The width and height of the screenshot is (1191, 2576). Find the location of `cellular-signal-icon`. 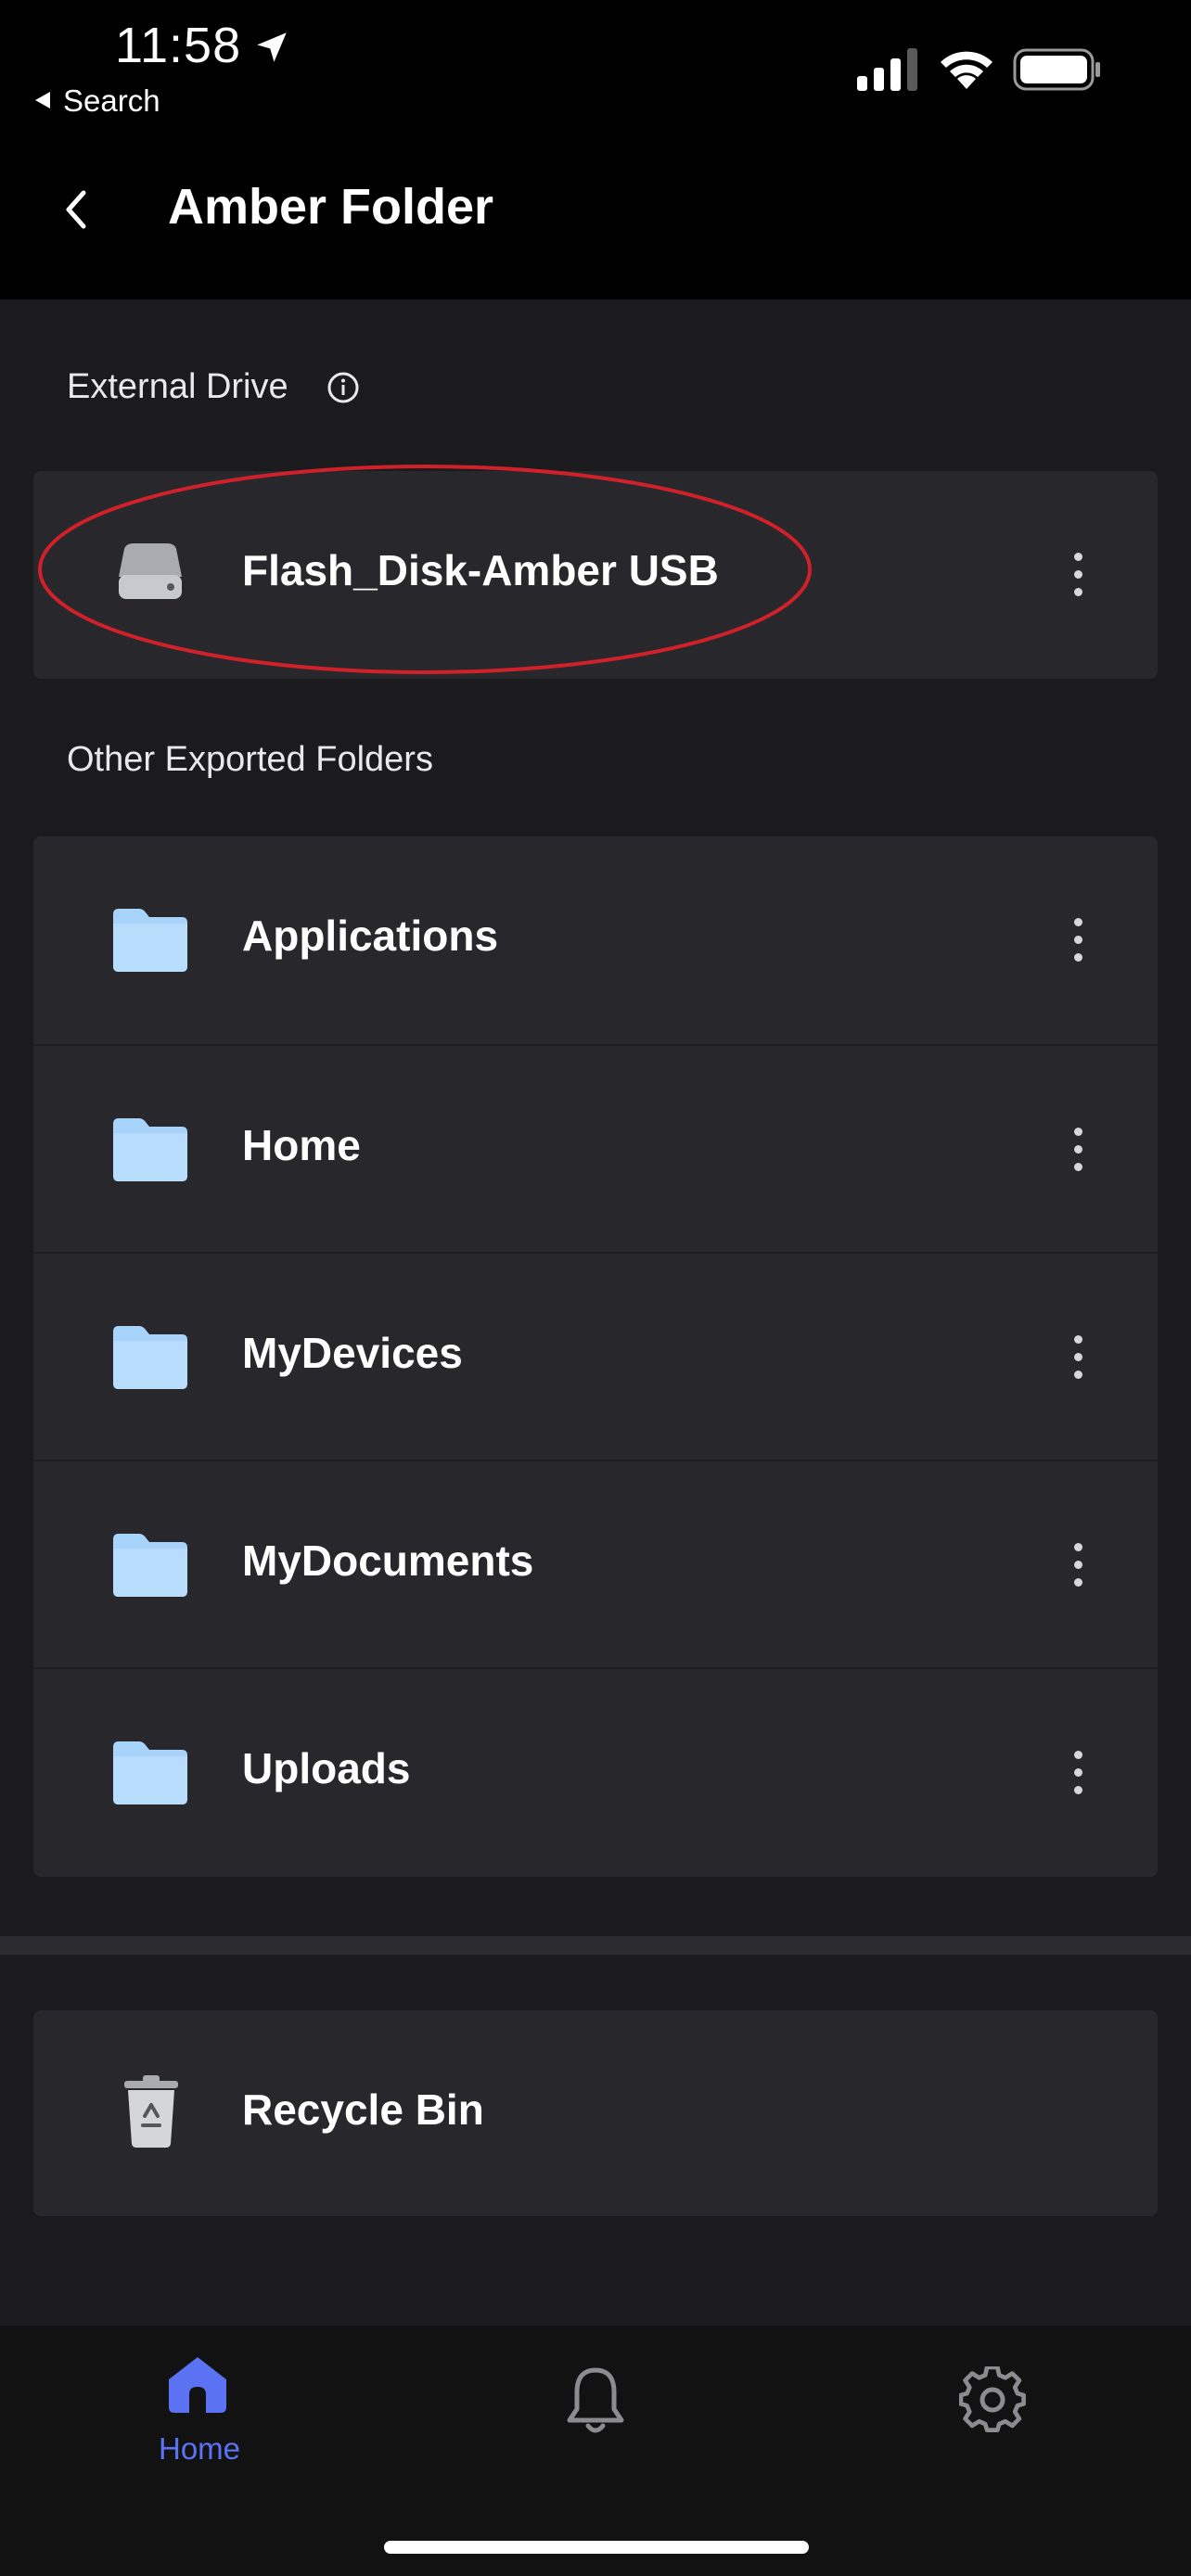

cellular-signal-icon is located at coordinates (887, 69).